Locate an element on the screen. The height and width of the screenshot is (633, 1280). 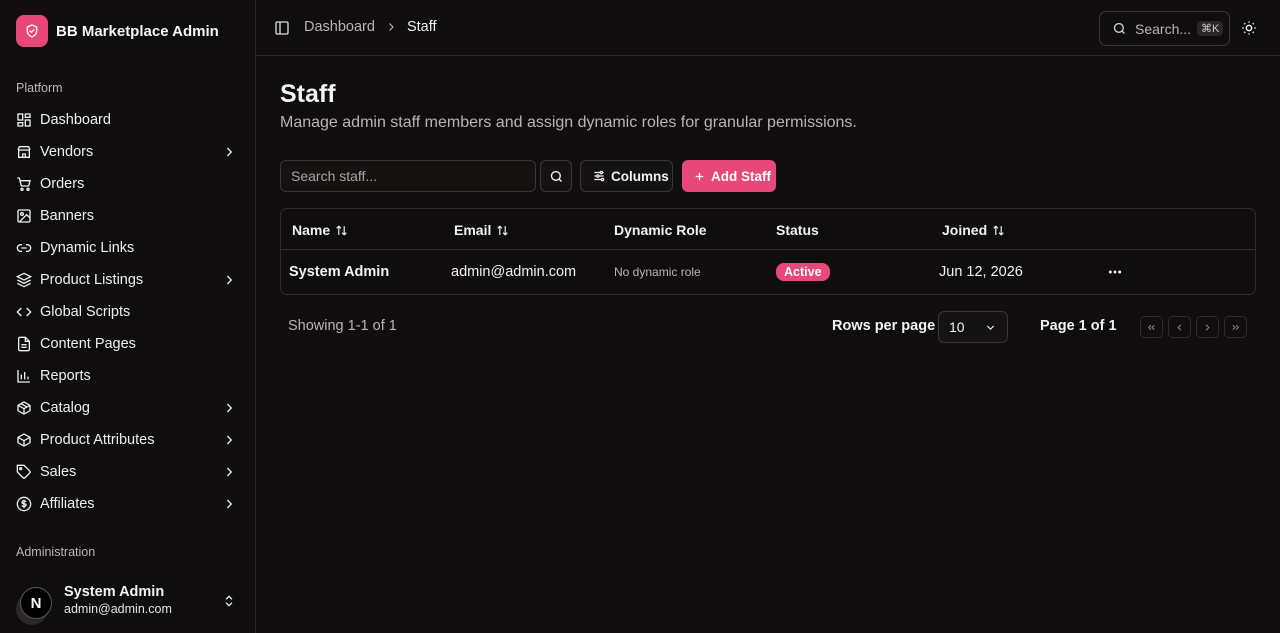
shield-icon is located at coordinates (32, 31).